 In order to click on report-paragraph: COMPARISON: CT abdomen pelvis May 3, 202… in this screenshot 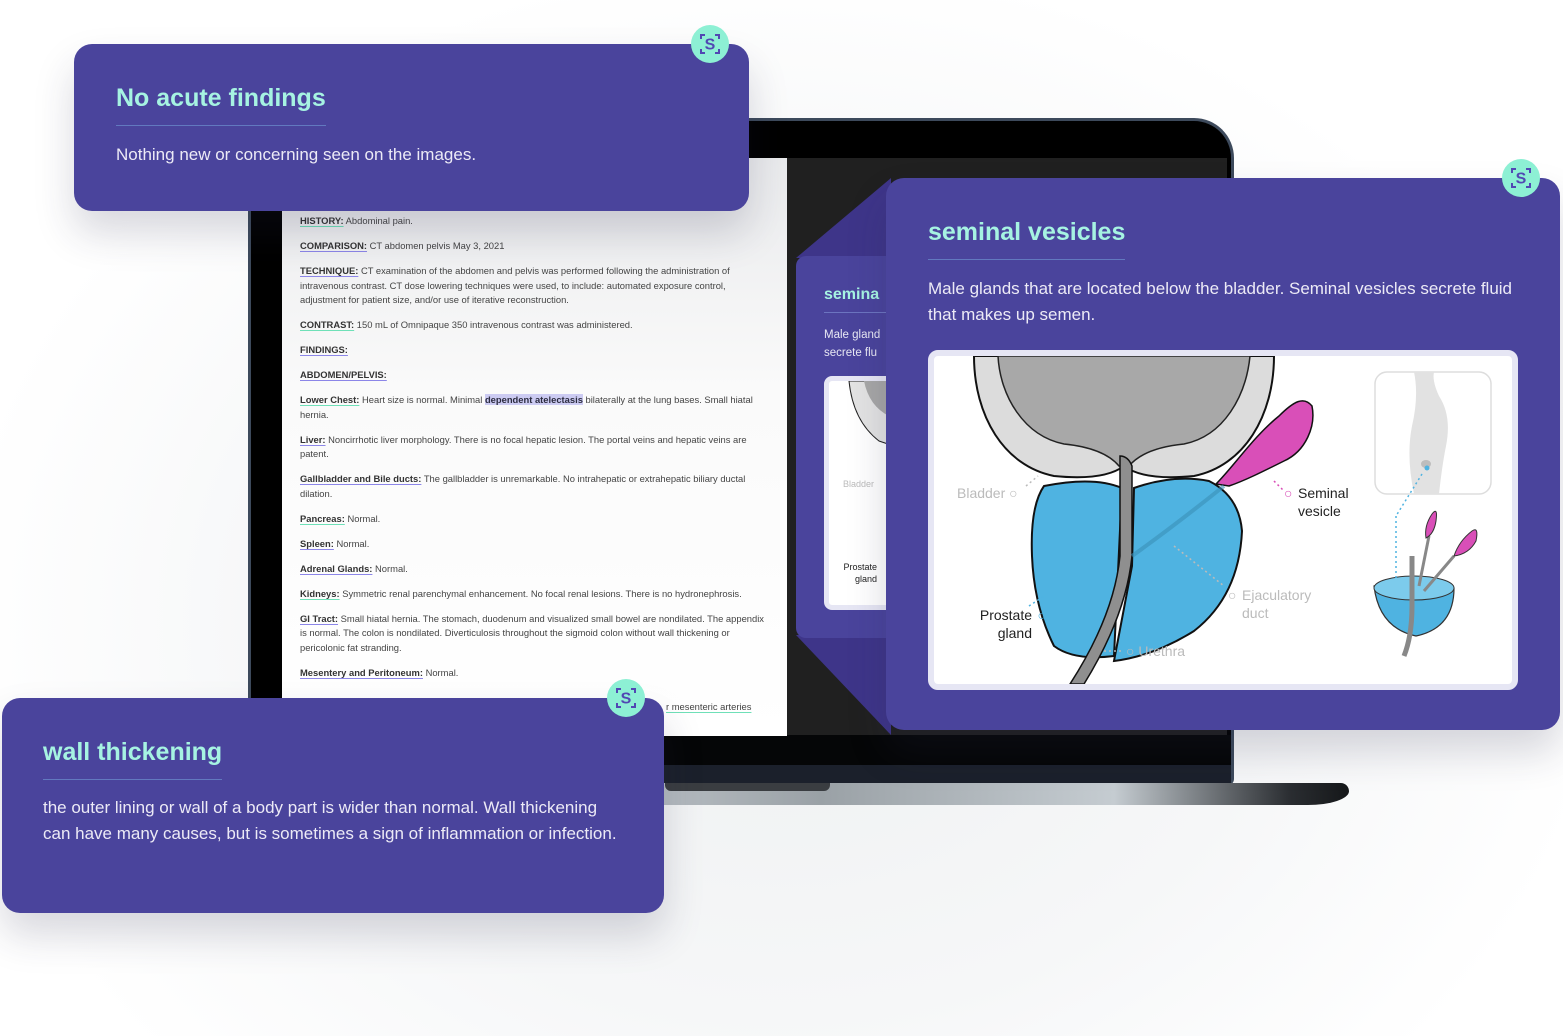, I will do `click(535, 246)`.